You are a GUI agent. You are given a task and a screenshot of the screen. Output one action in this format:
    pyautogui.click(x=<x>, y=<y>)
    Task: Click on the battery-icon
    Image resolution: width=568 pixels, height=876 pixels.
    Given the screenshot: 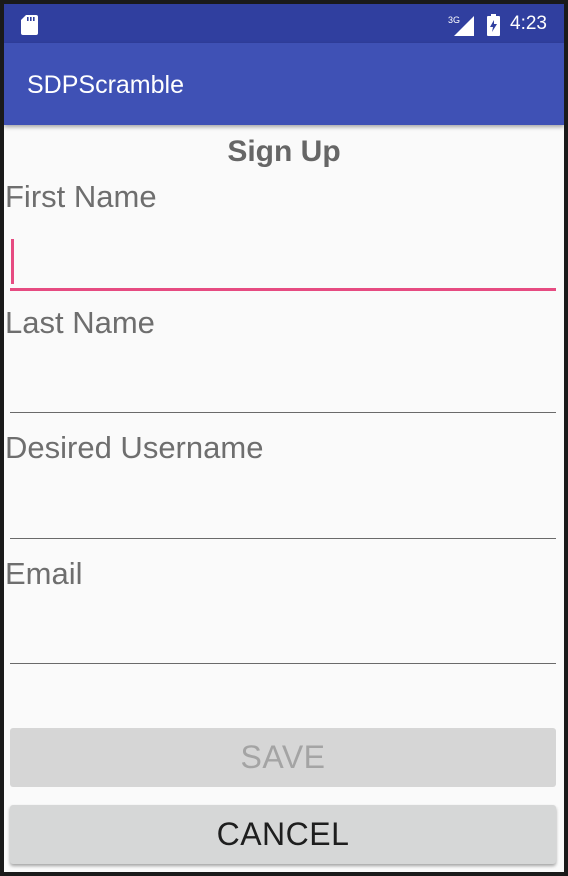 What is the action you would take?
    pyautogui.click(x=493, y=25)
    